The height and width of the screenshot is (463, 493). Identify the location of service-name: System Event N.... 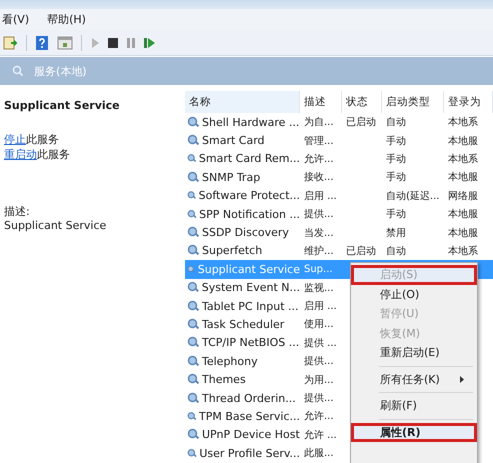
(251, 287).